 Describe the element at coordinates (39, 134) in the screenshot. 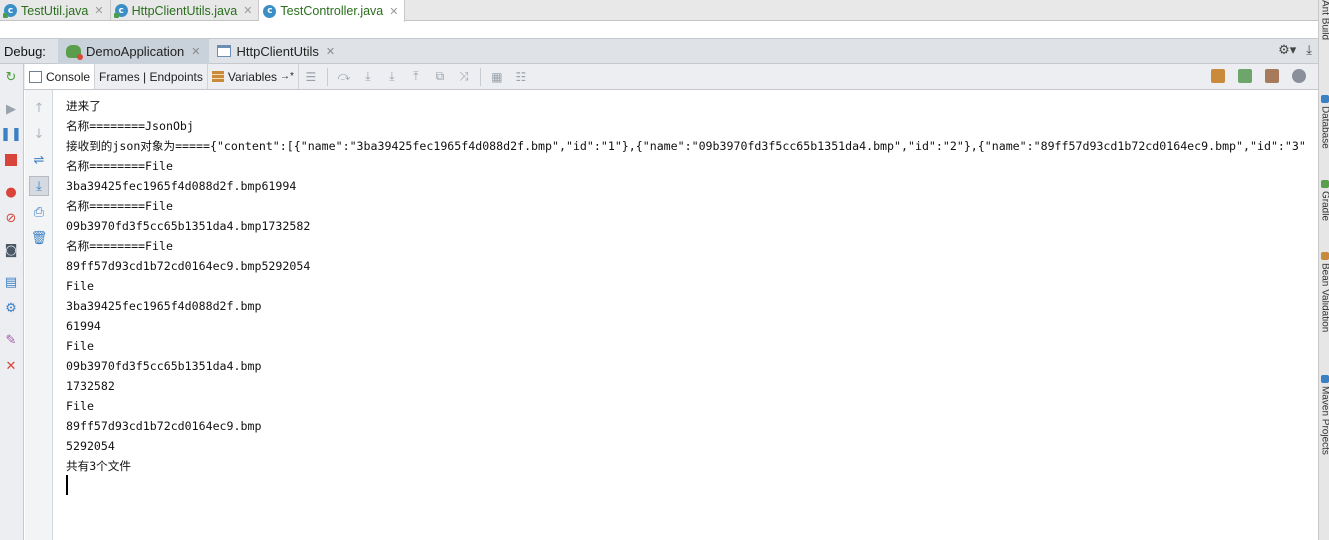

I see `down-arrow-icon: ↓` at that location.